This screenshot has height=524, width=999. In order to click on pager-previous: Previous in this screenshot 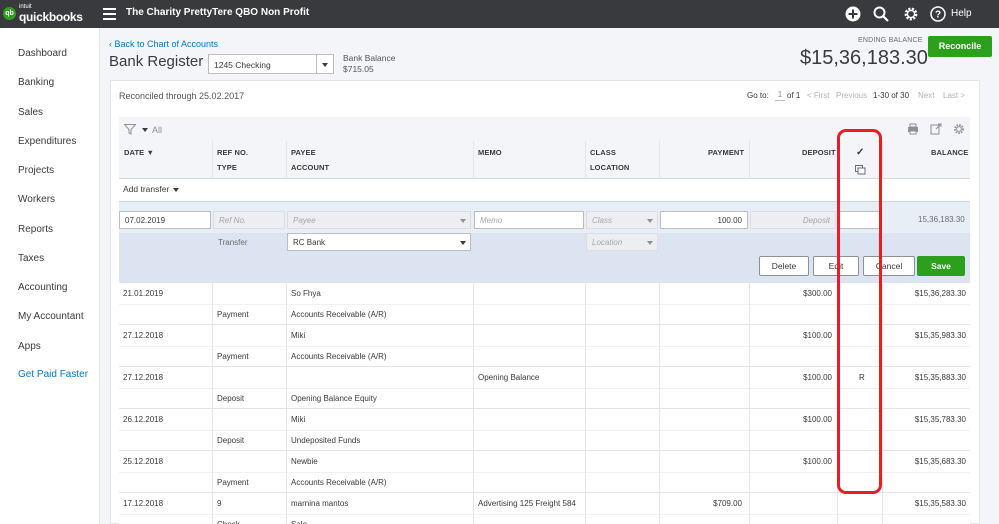, I will do `click(851, 95)`.